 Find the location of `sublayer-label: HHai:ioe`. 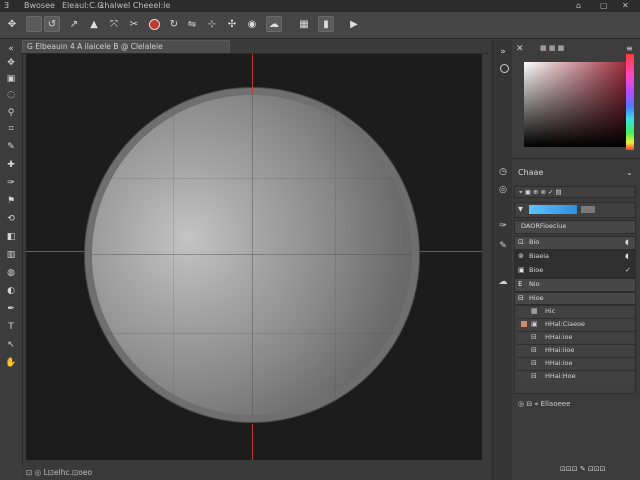

sublayer-label: HHai:ioe is located at coordinates (559, 363).